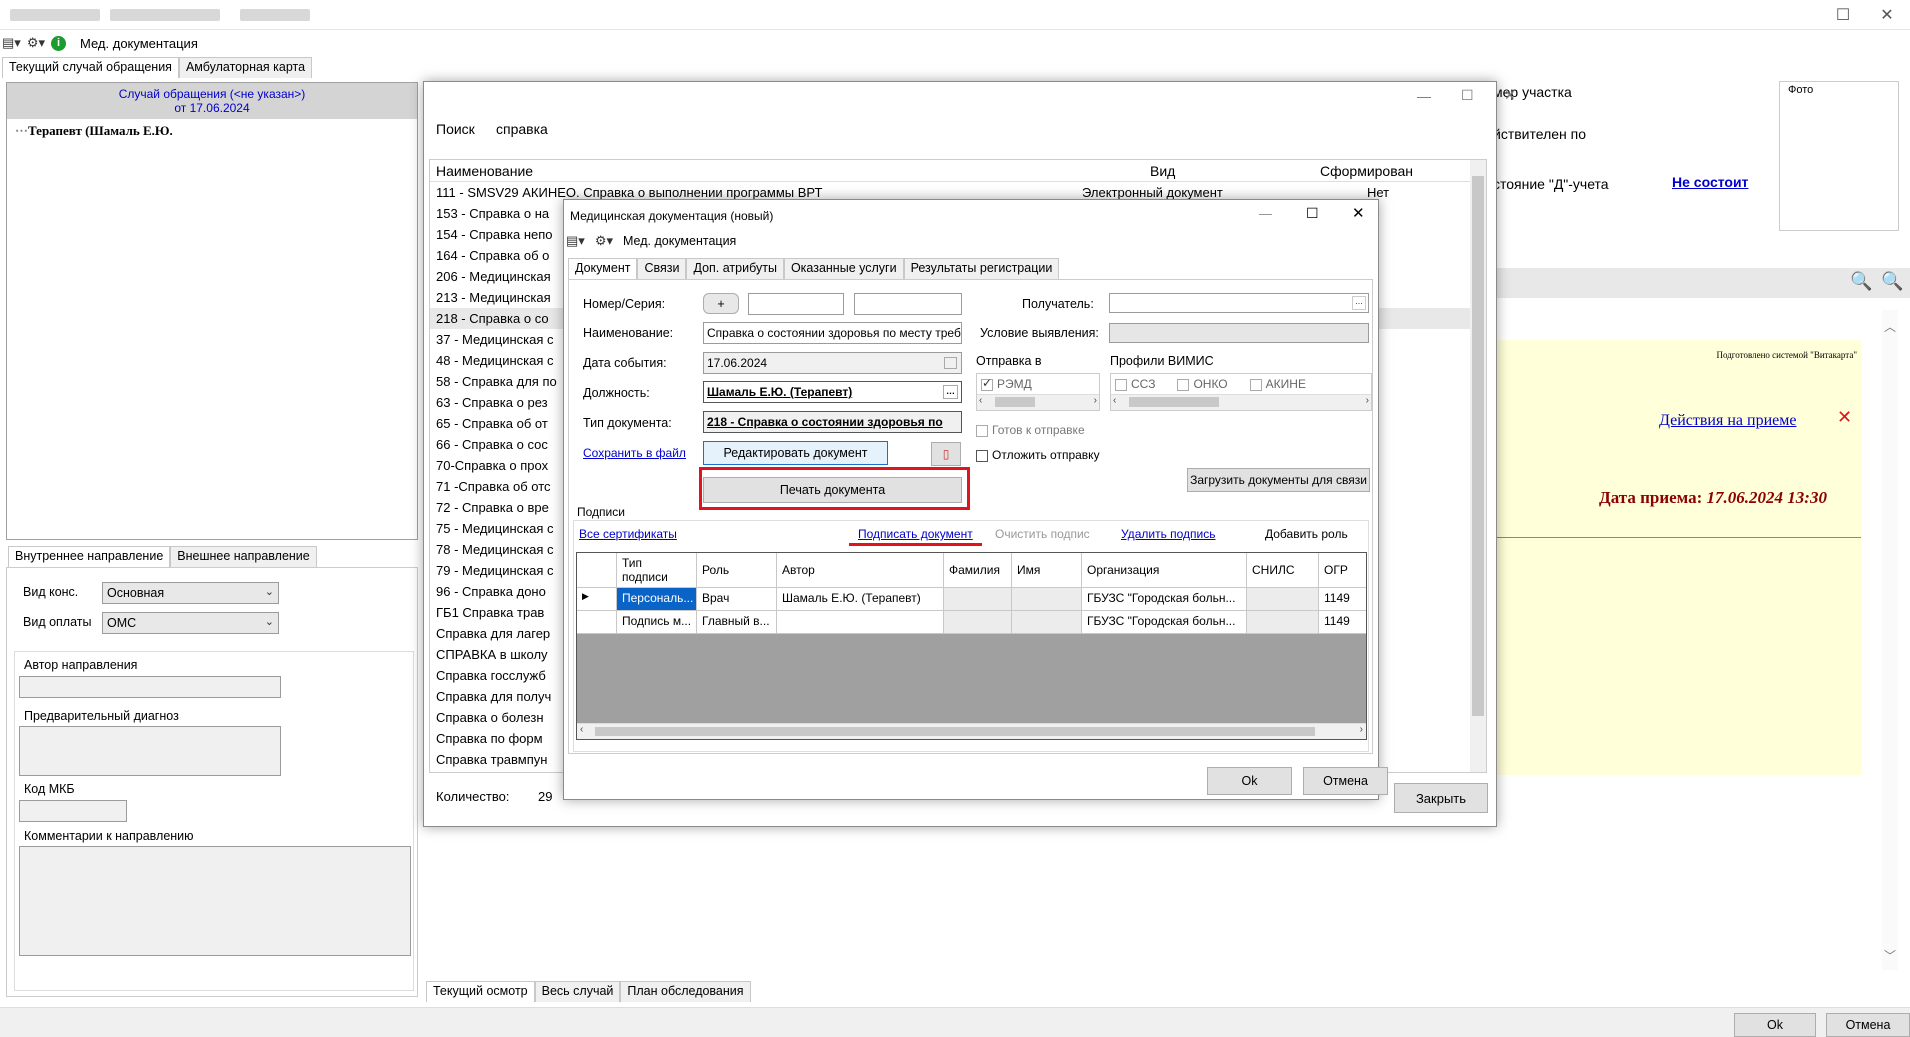  Describe the element at coordinates (1366, 171) in the screenshot. I see `col-status: Сформирован` at that location.